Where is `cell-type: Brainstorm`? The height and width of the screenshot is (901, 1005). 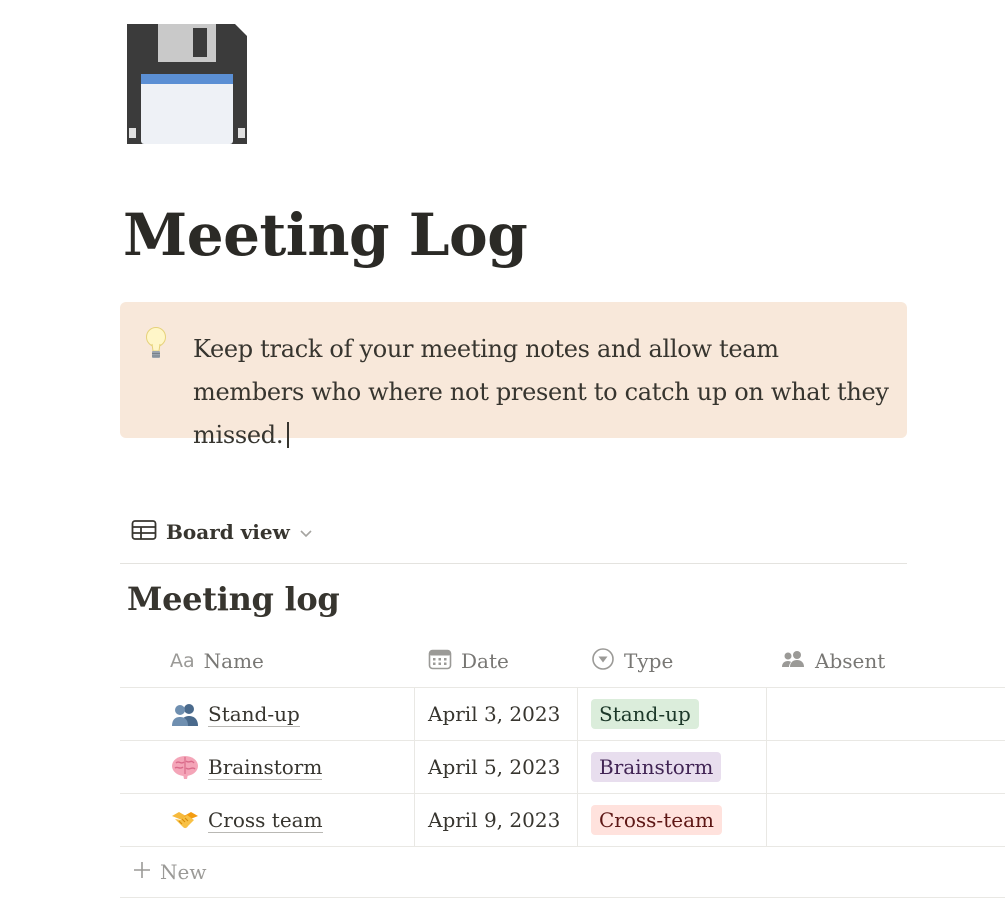
cell-type: Brainstorm is located at coordinates (656, 767).